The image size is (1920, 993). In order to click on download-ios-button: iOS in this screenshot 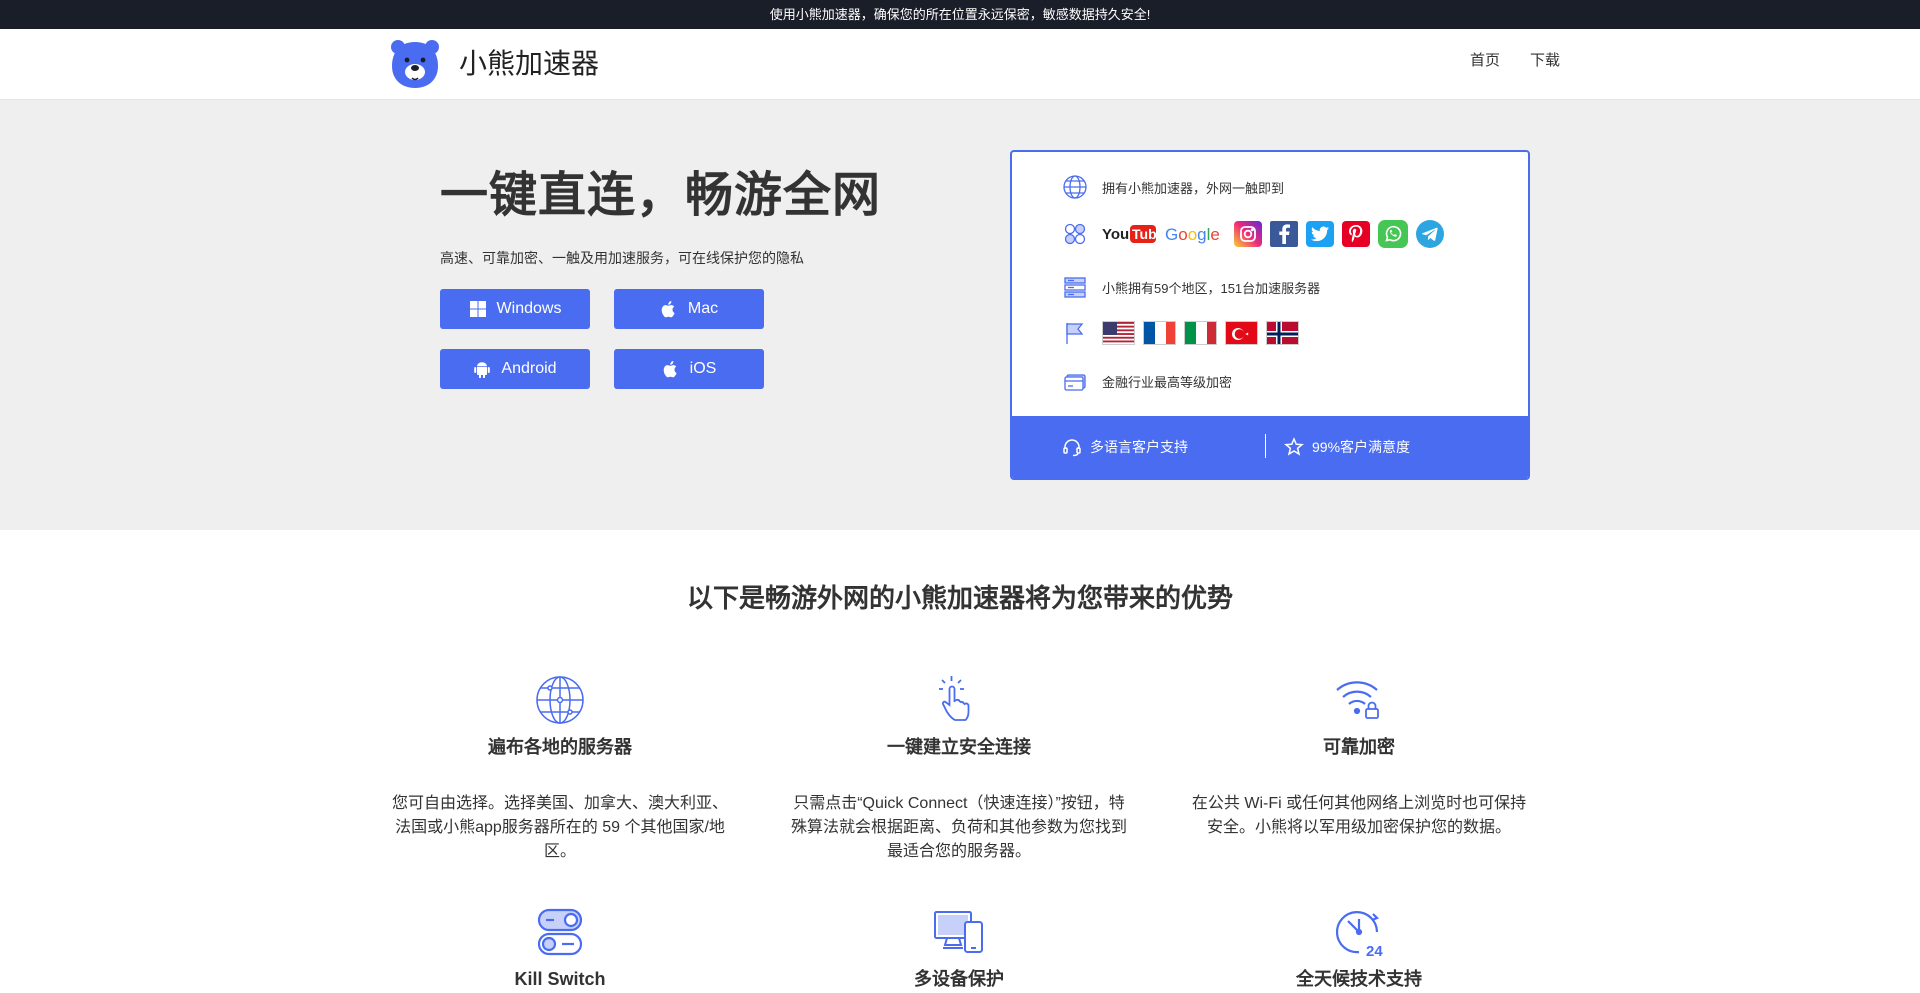, I will do `click(689, 369)`.